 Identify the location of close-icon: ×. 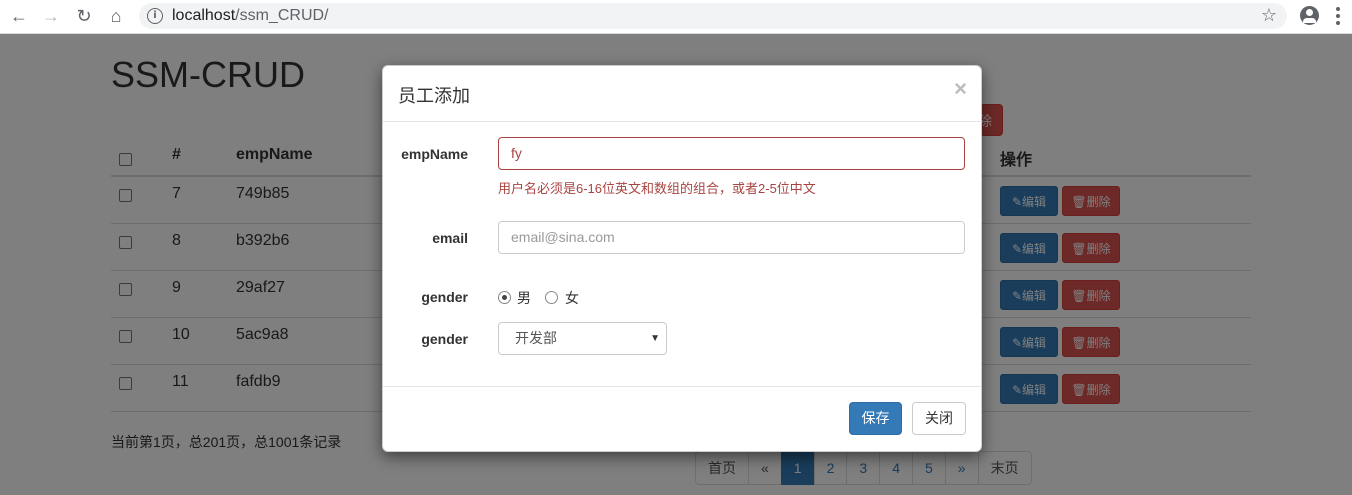
(960, 89).